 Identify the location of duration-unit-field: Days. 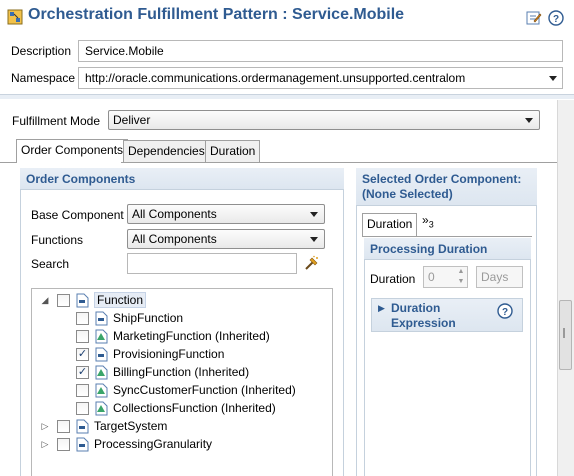
(499, 277).